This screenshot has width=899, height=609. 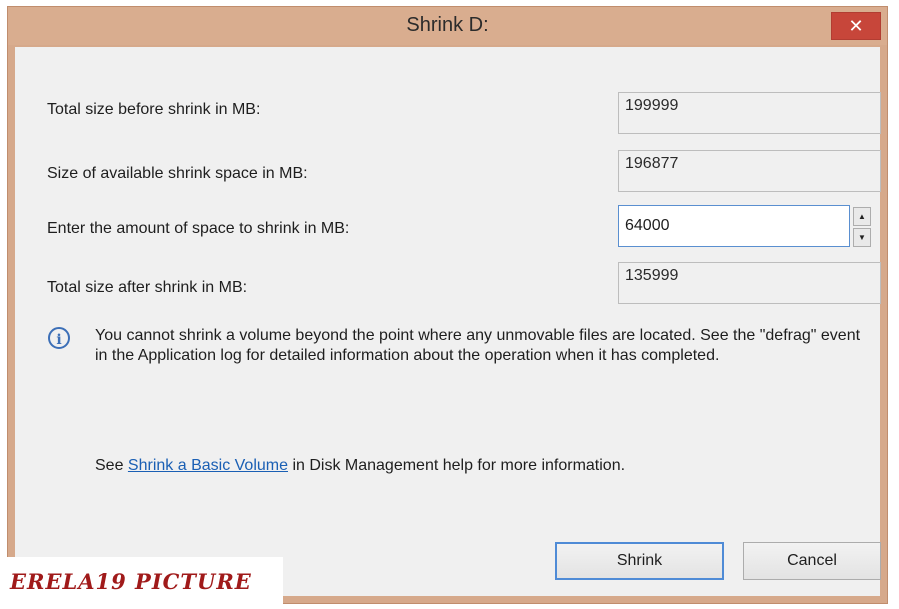 What do you see at coordinates (111, 465) in the screenshot?
I see `help-prefix: See` at bounding box center [111, 465].